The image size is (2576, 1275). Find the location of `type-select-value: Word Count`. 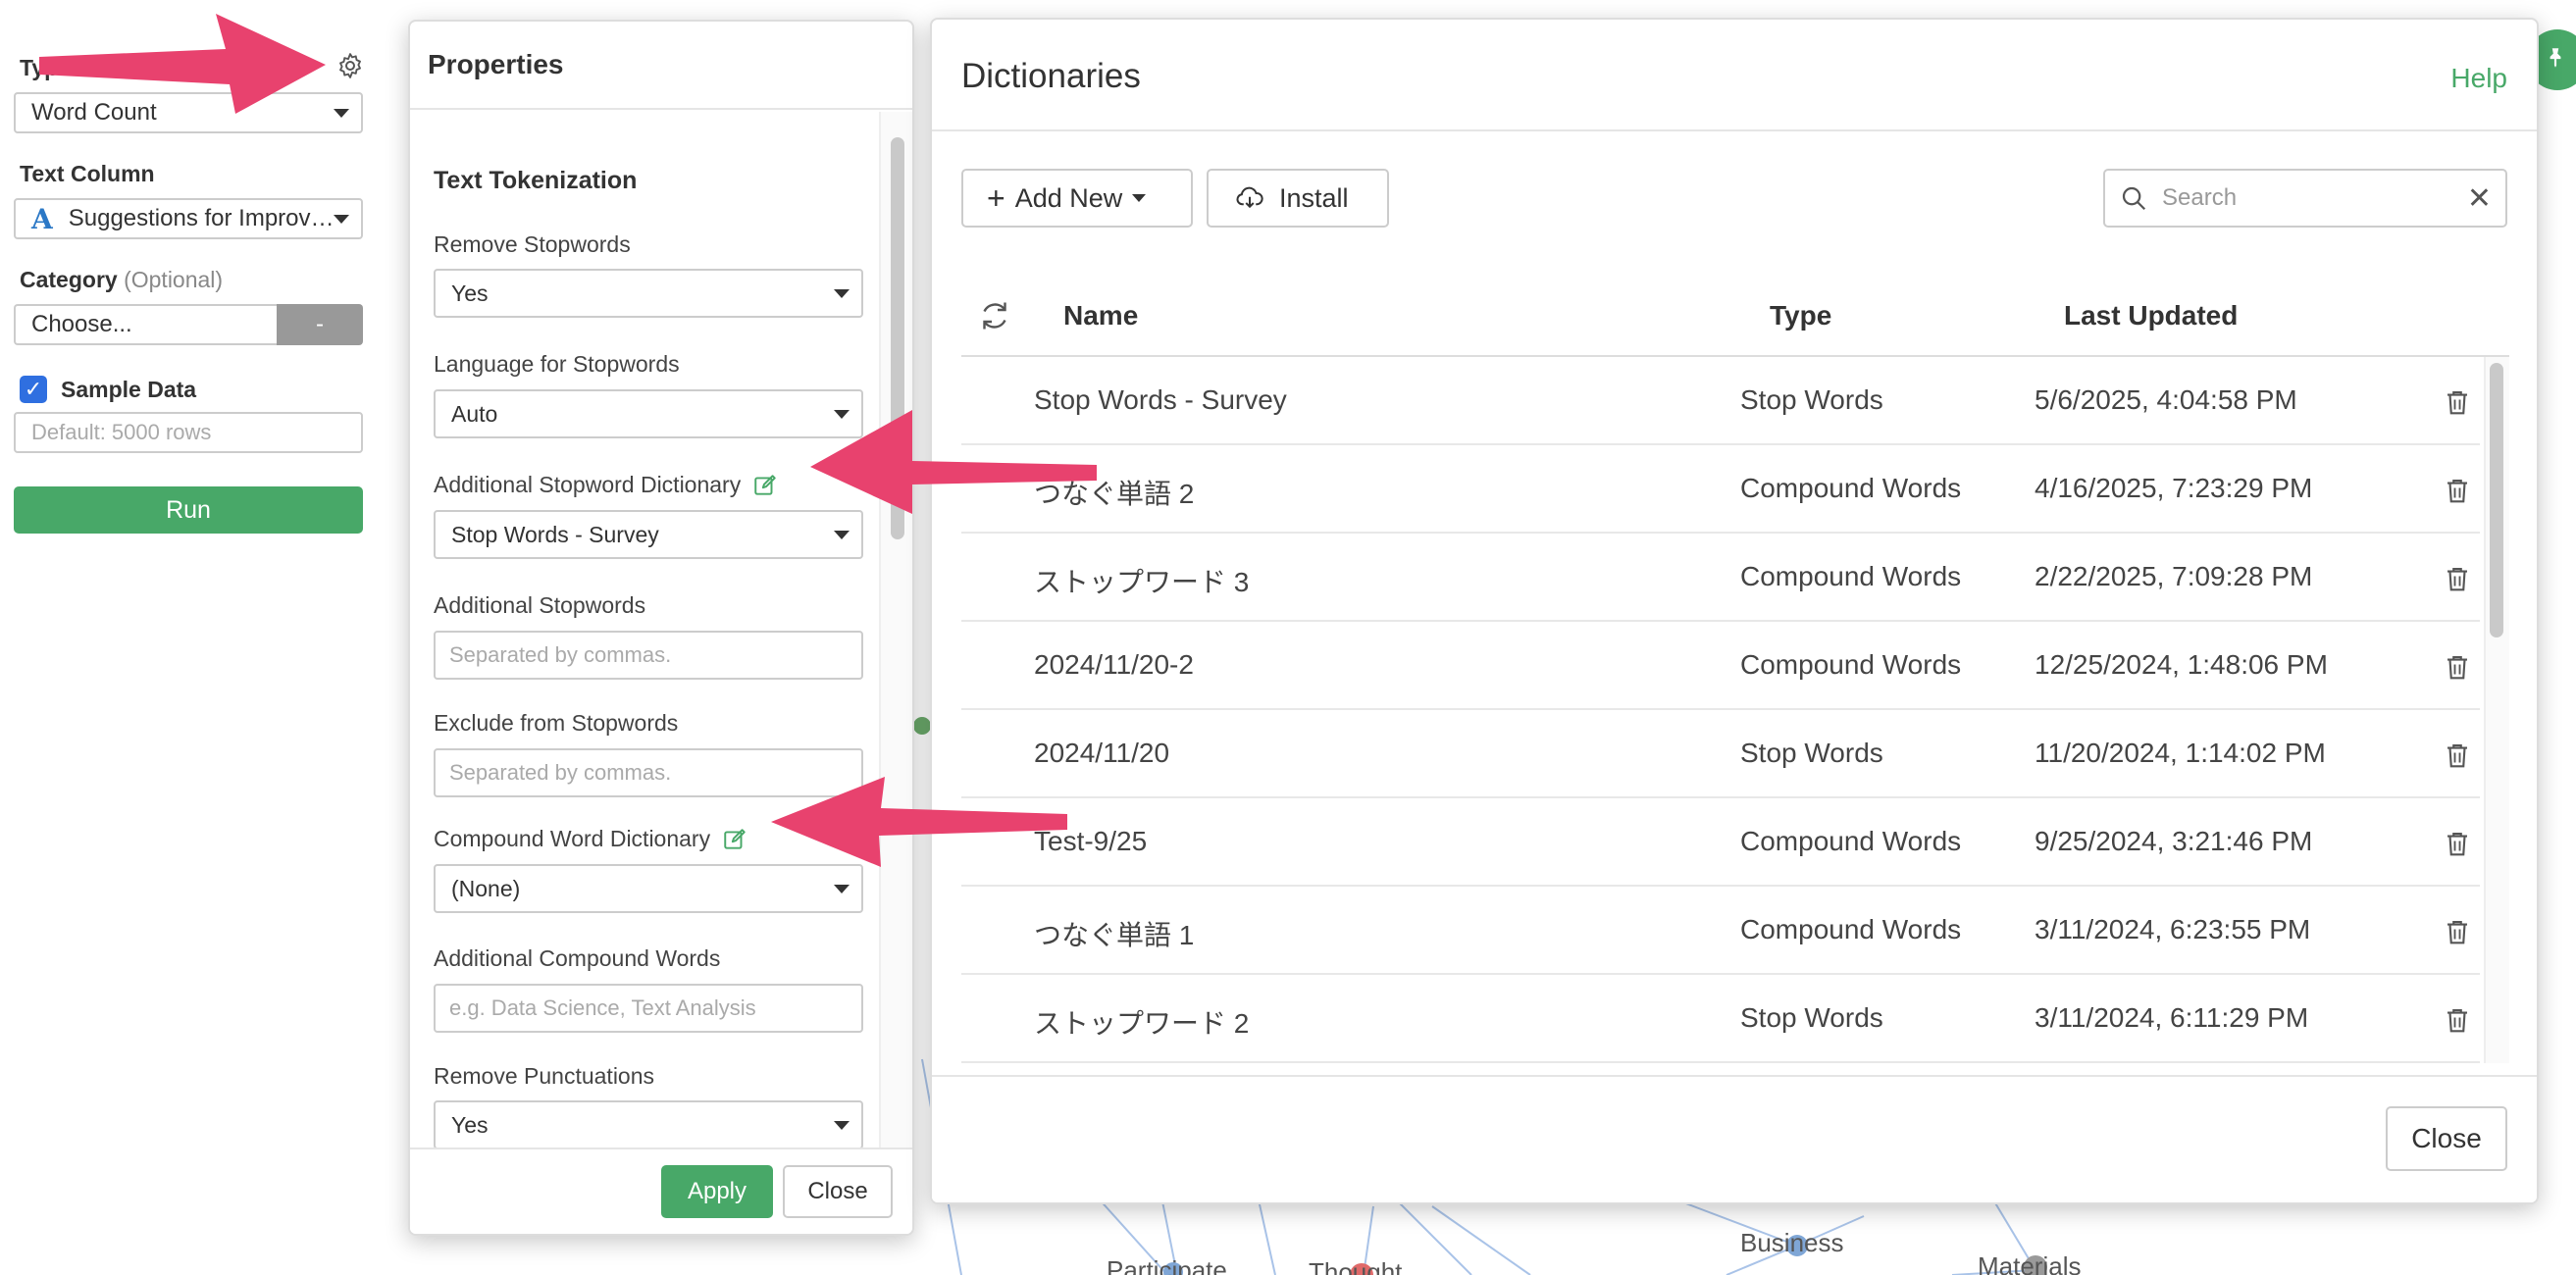

type-select-value: Word Count is located at coordinates (94, 112).